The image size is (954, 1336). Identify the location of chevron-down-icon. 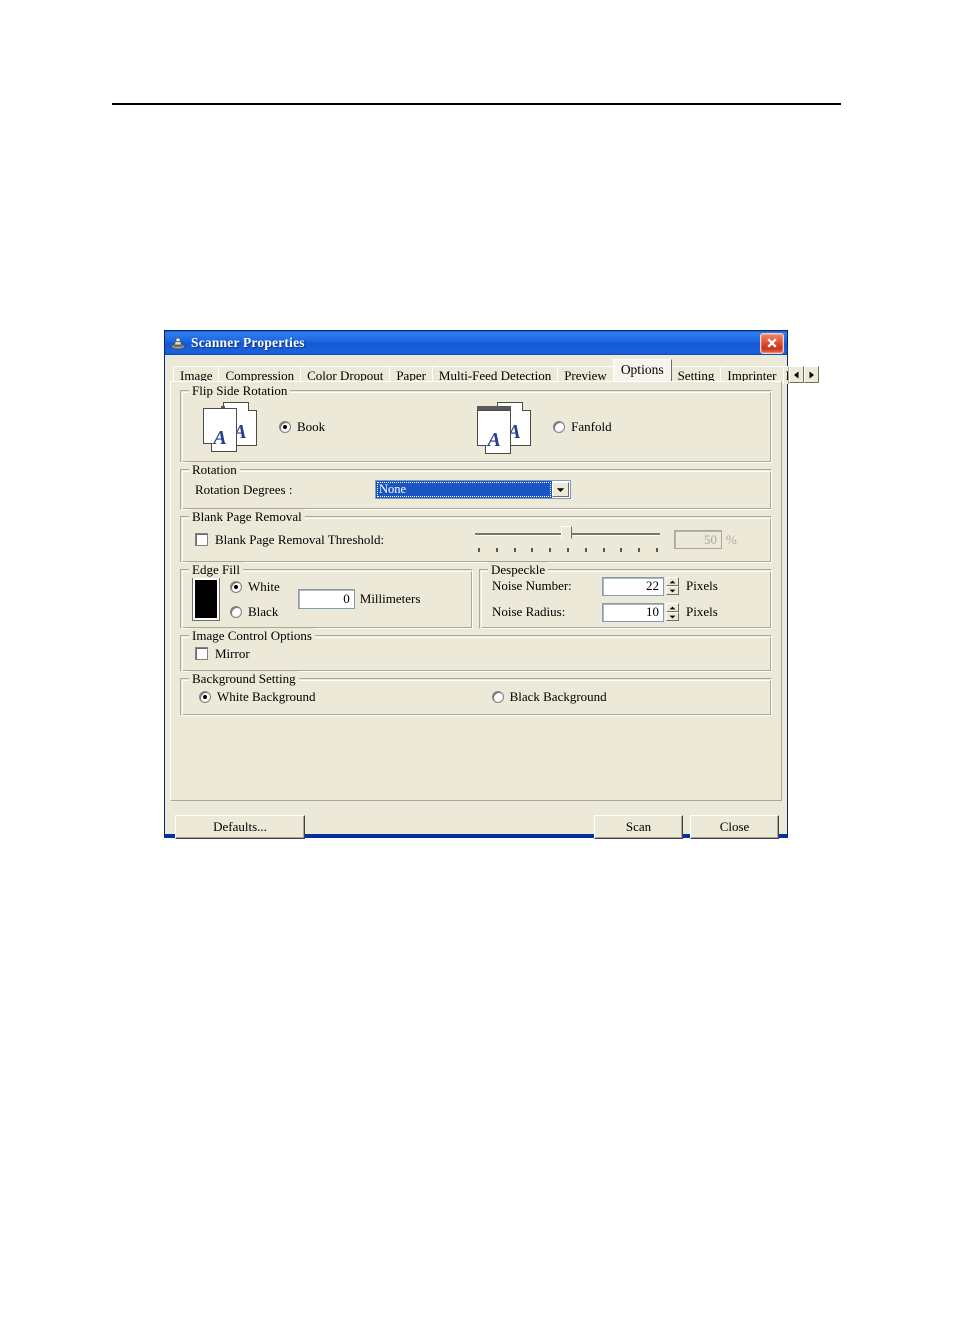
(560, 489).